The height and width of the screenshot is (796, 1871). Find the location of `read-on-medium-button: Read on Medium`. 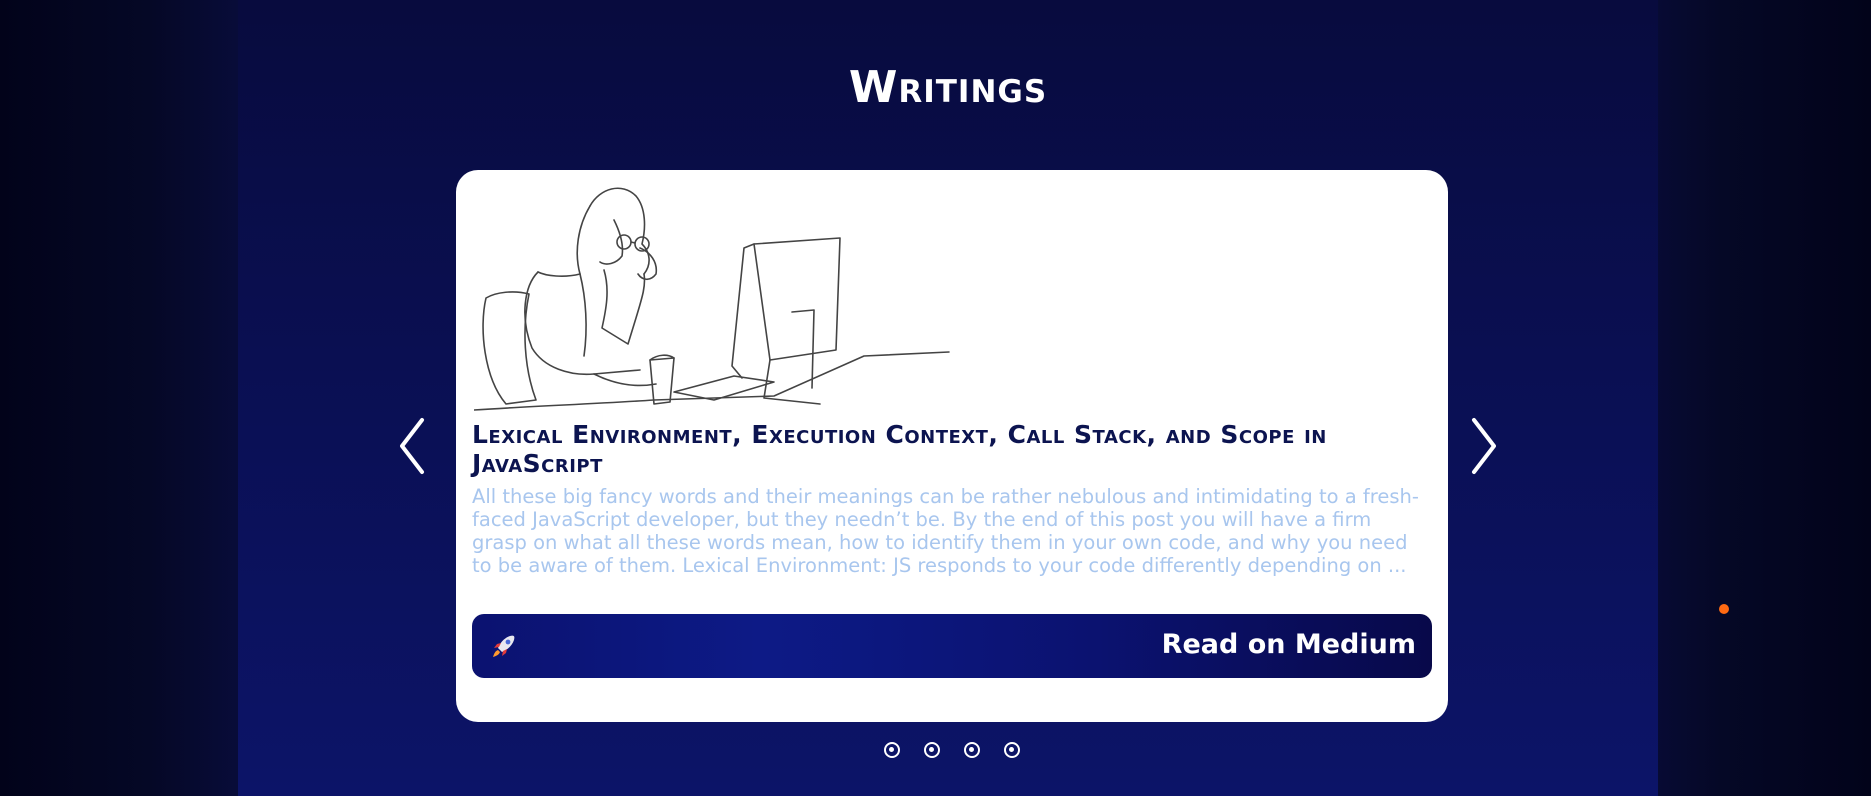

read-on-medium-button: Read on Medium is located at coordinates (952, 646).